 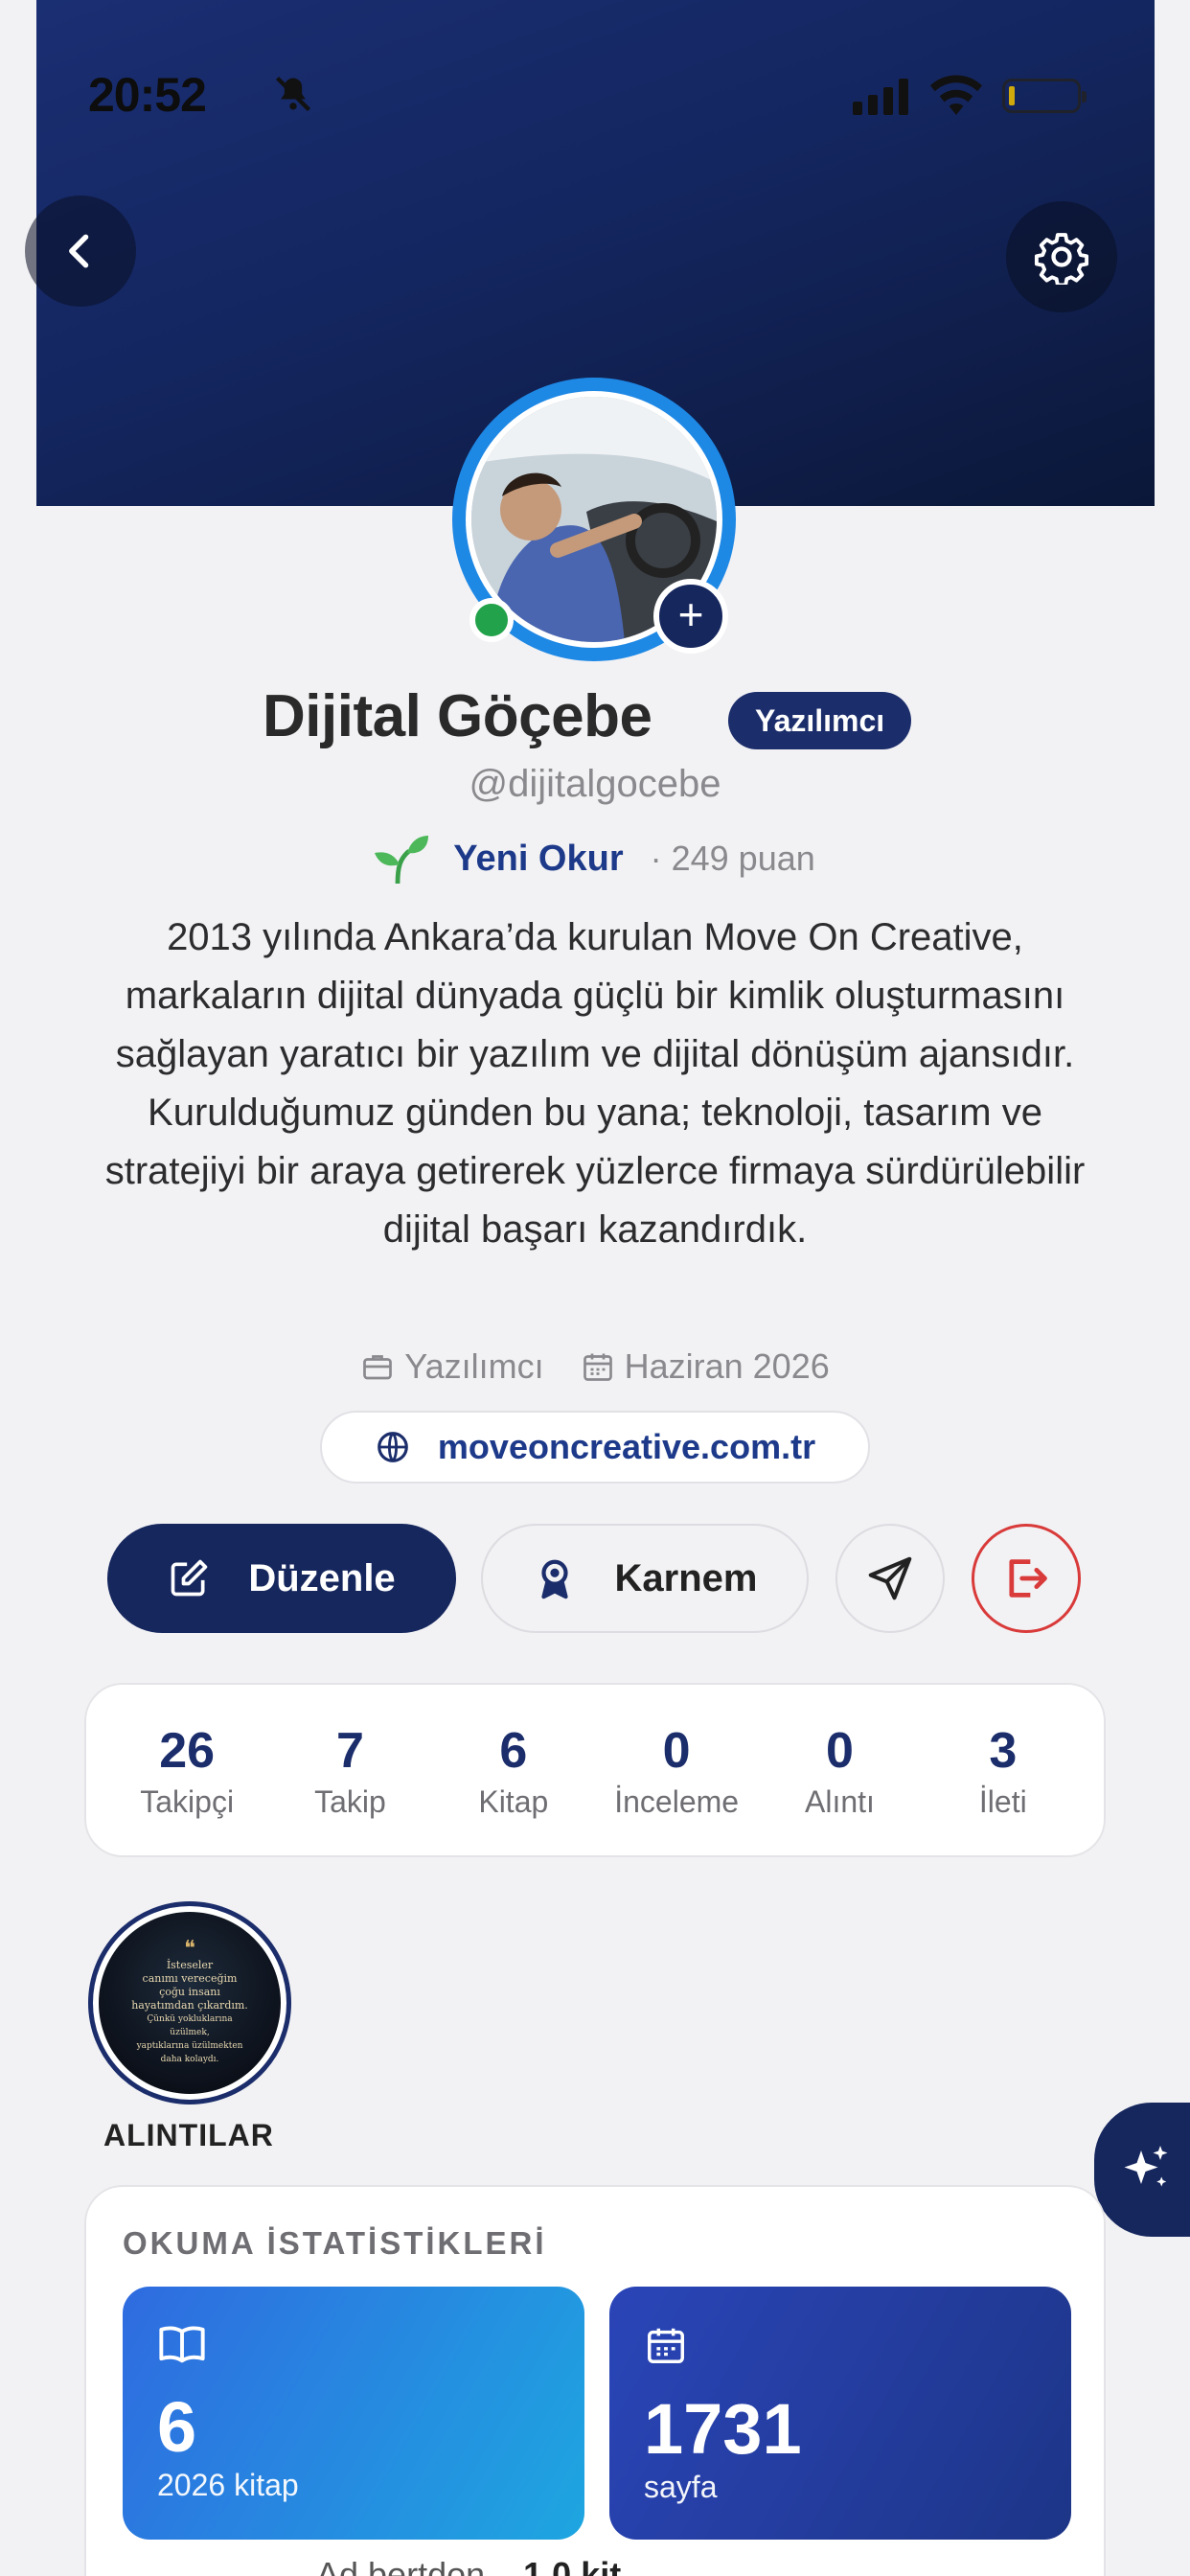 I want to click on profile-name: Dijital Göçebe, so click(x=458, y=716).